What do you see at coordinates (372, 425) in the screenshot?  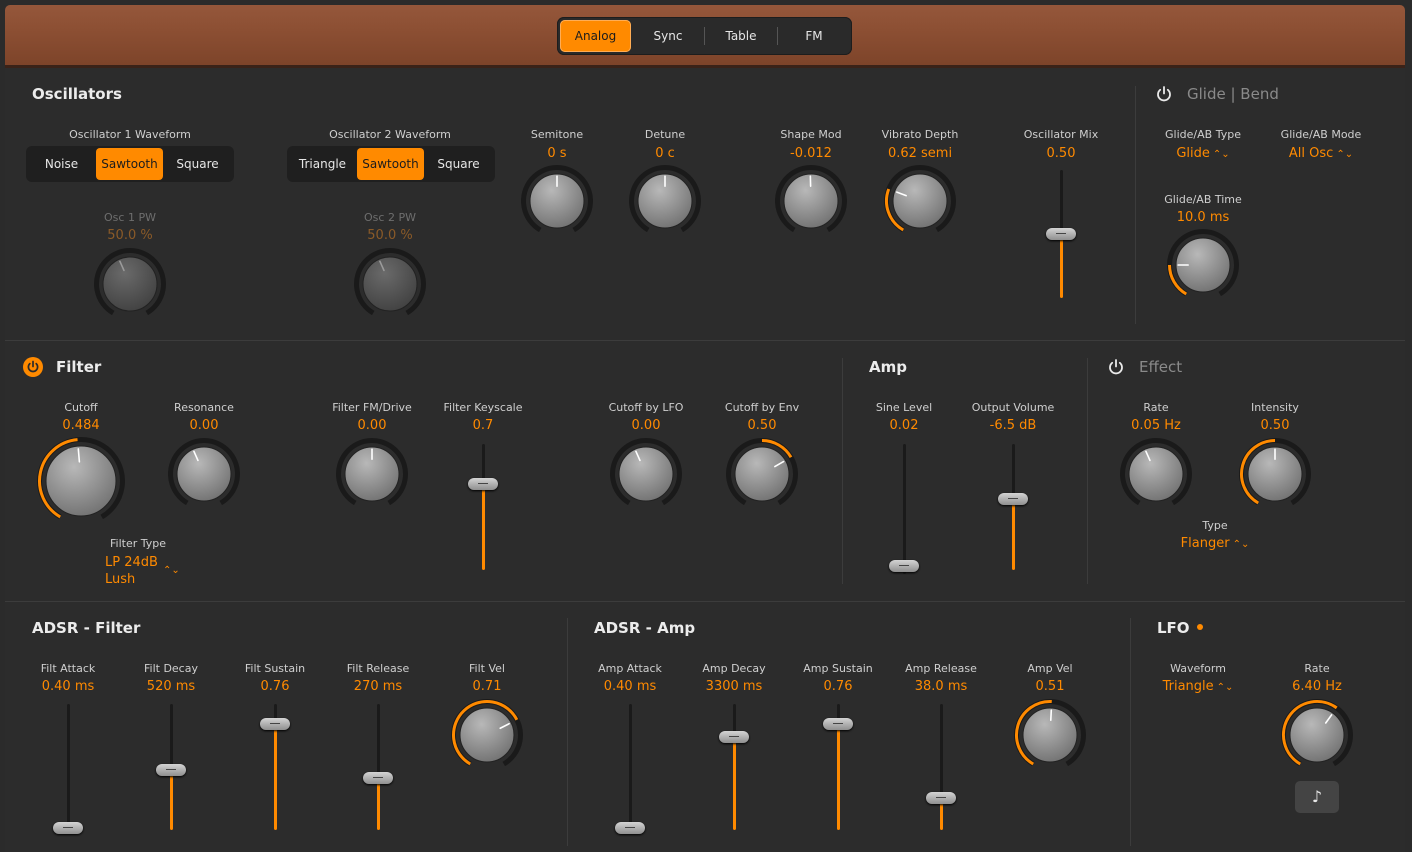 I see `filter-fm-drive-value: 0.00` at bounding box center [372, 425].